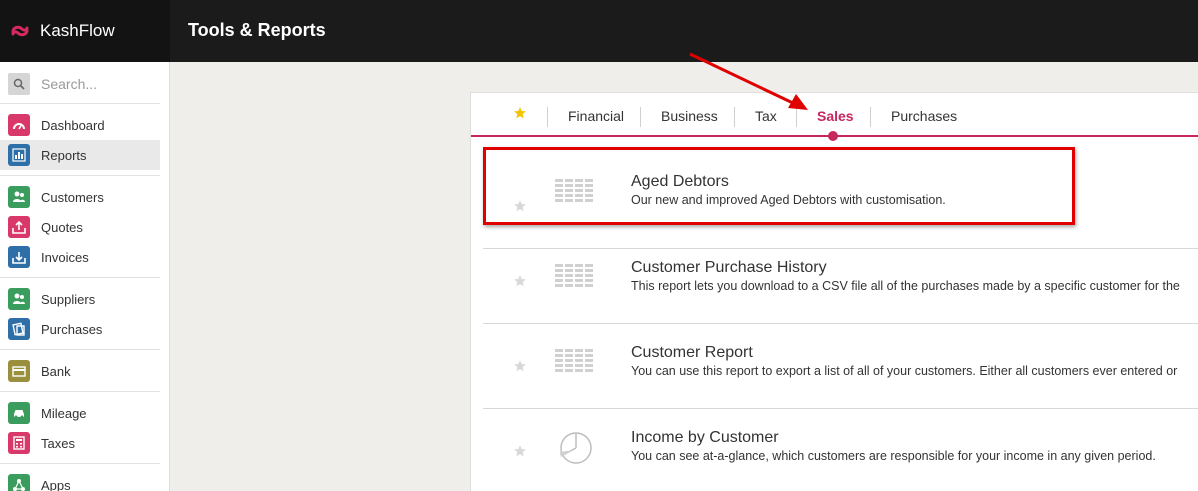  Describe the element at coordinates (520, 113) in the screenshot. I see `favorites-star-icon` at that location.